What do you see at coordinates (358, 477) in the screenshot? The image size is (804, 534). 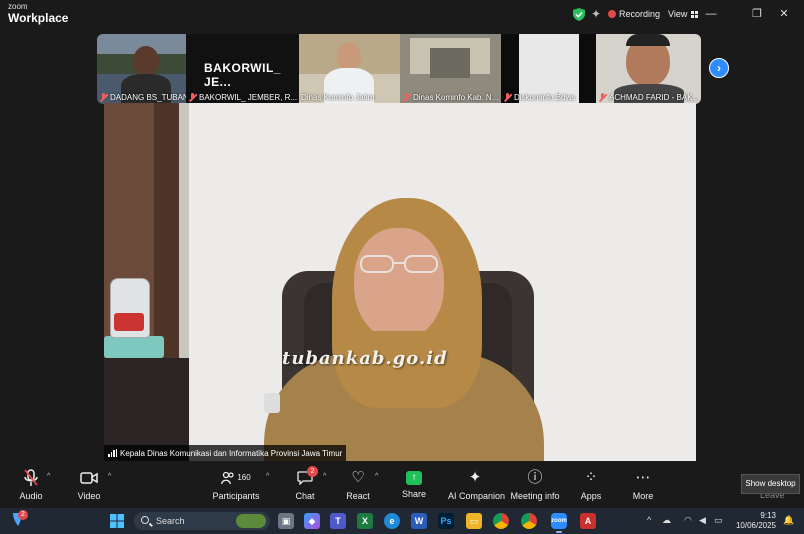 I see `heart-icon: ♡` at bounding box center [358, 477].